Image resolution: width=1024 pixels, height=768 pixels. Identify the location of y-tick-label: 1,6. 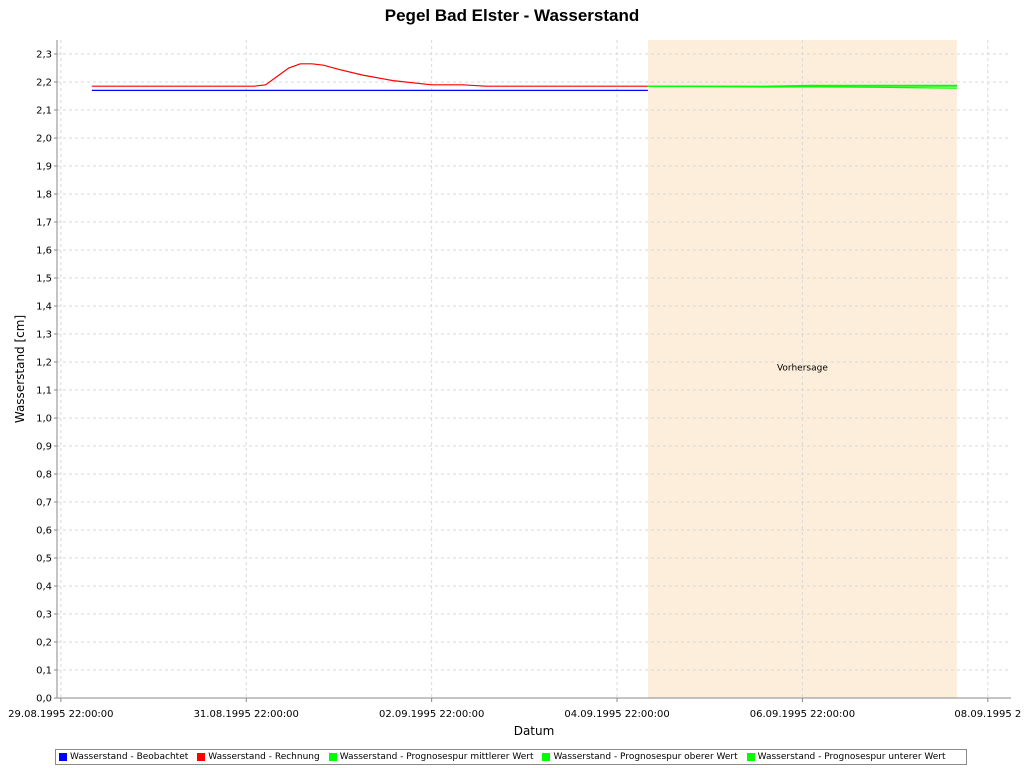
(44, 251).